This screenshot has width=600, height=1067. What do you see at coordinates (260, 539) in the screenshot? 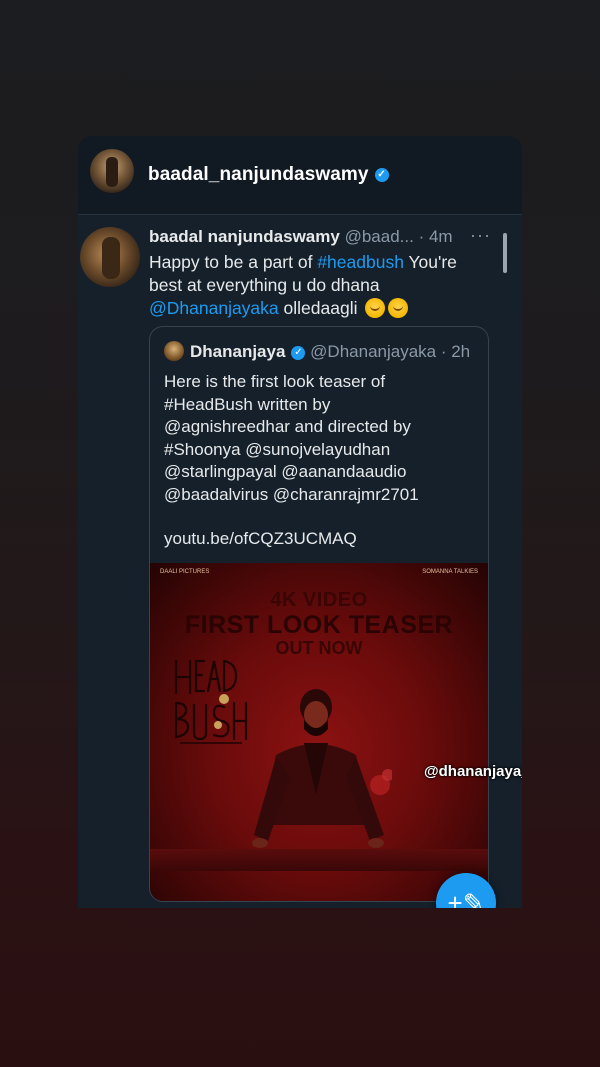
I see `teaser-link: youtu.be/ofCQZ3UCMAQ` at bounding box center [260, 539].